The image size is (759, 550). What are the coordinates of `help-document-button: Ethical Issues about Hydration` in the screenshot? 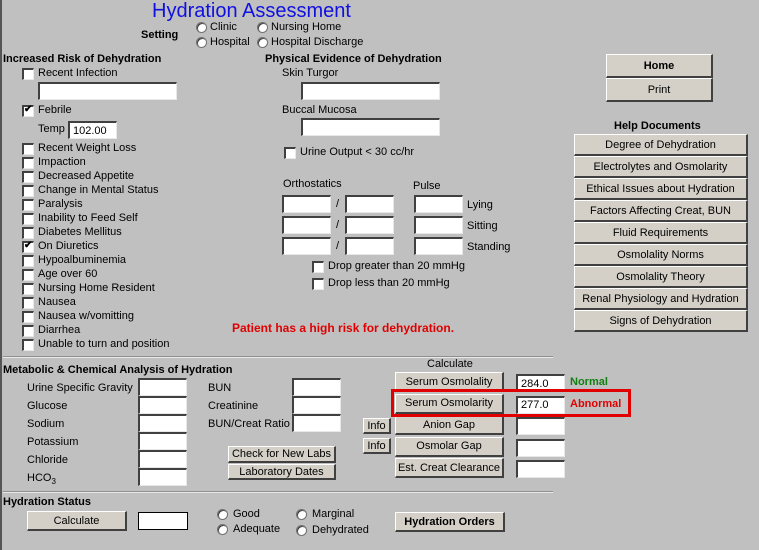 It's located at (661, 189).